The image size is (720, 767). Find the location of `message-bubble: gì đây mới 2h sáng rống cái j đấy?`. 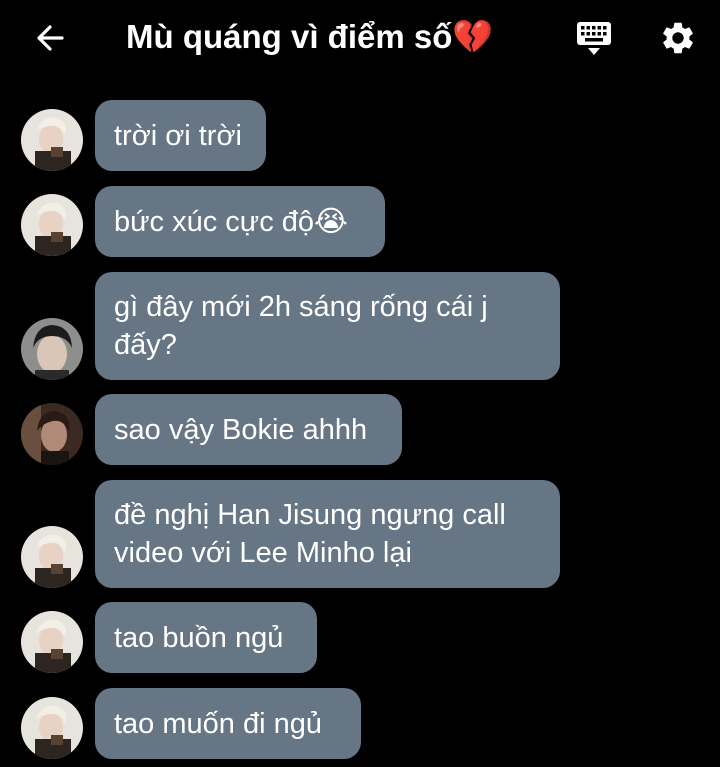

message-bubble: gì đây mới 2h sáng rống cái j đấy? is located at coordinates (327, 326).